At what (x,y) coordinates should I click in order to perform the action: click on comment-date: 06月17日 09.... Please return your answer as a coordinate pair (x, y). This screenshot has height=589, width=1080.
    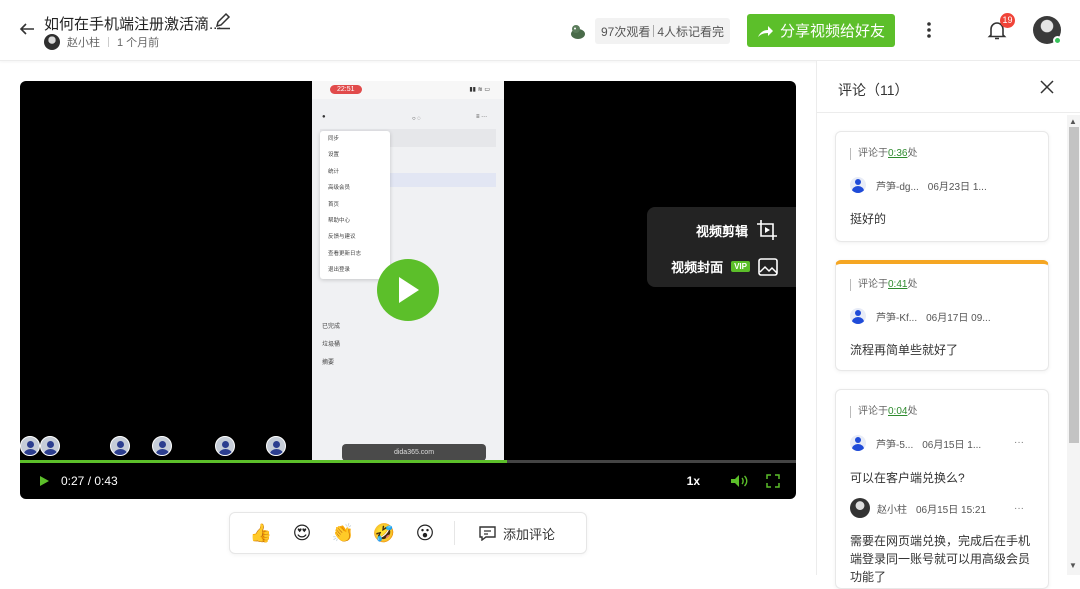
    Looking at the image, I should click on (958, 318).